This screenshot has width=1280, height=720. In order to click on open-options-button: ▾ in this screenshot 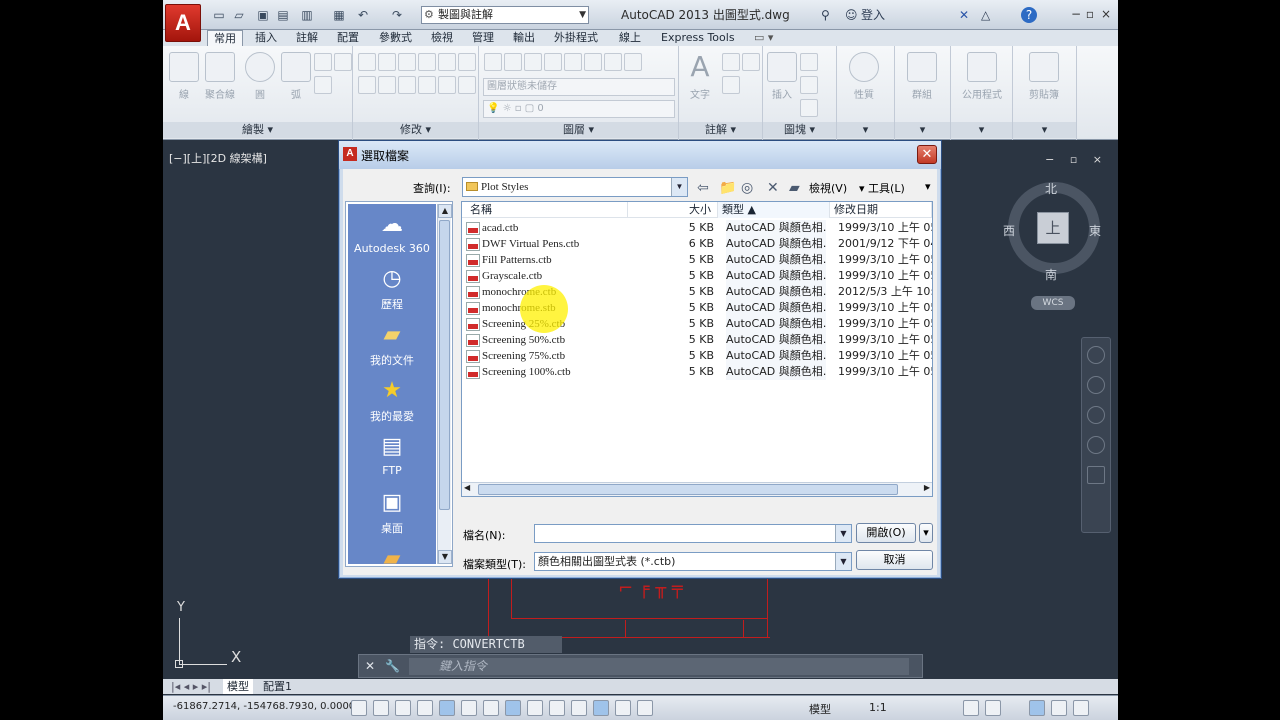, I will do `click(926, 533)`.